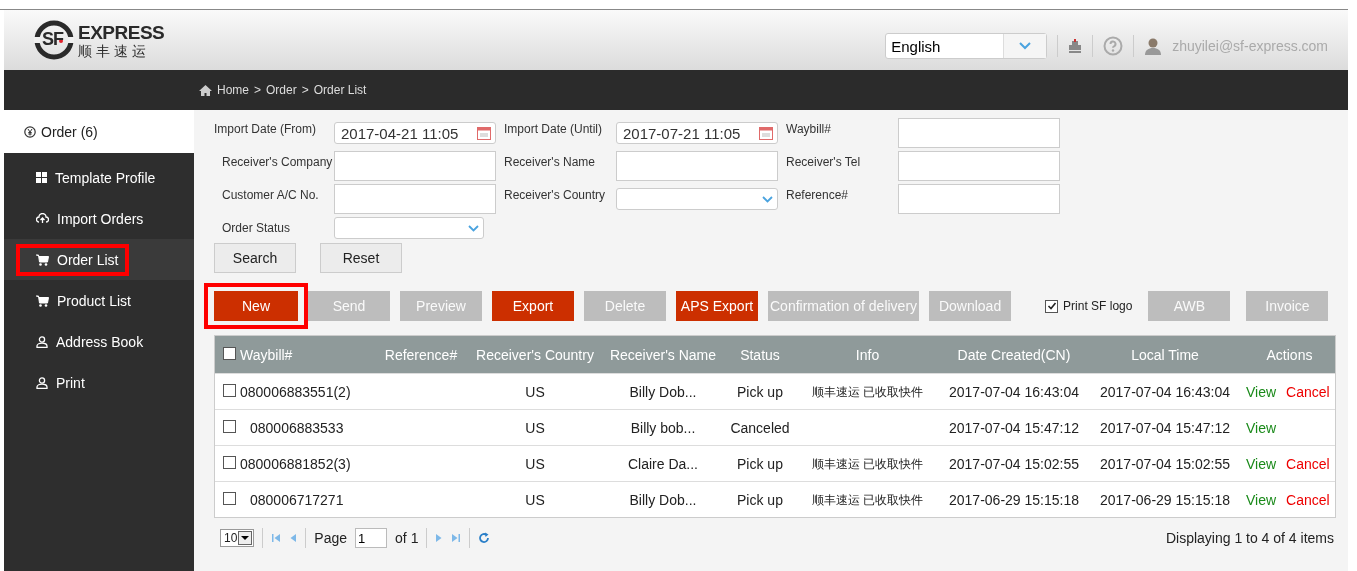  Describe the element at coordinates (229, 353) in the screenshot. I see `select-all-checkbox` at that location.